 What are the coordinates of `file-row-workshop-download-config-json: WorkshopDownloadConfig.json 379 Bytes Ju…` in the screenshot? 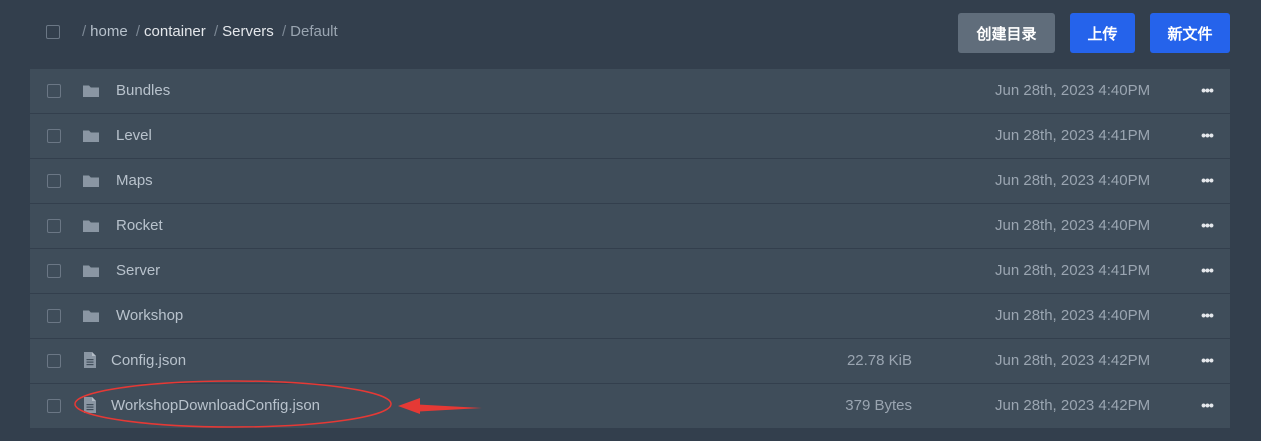 It's located at (630, 406).